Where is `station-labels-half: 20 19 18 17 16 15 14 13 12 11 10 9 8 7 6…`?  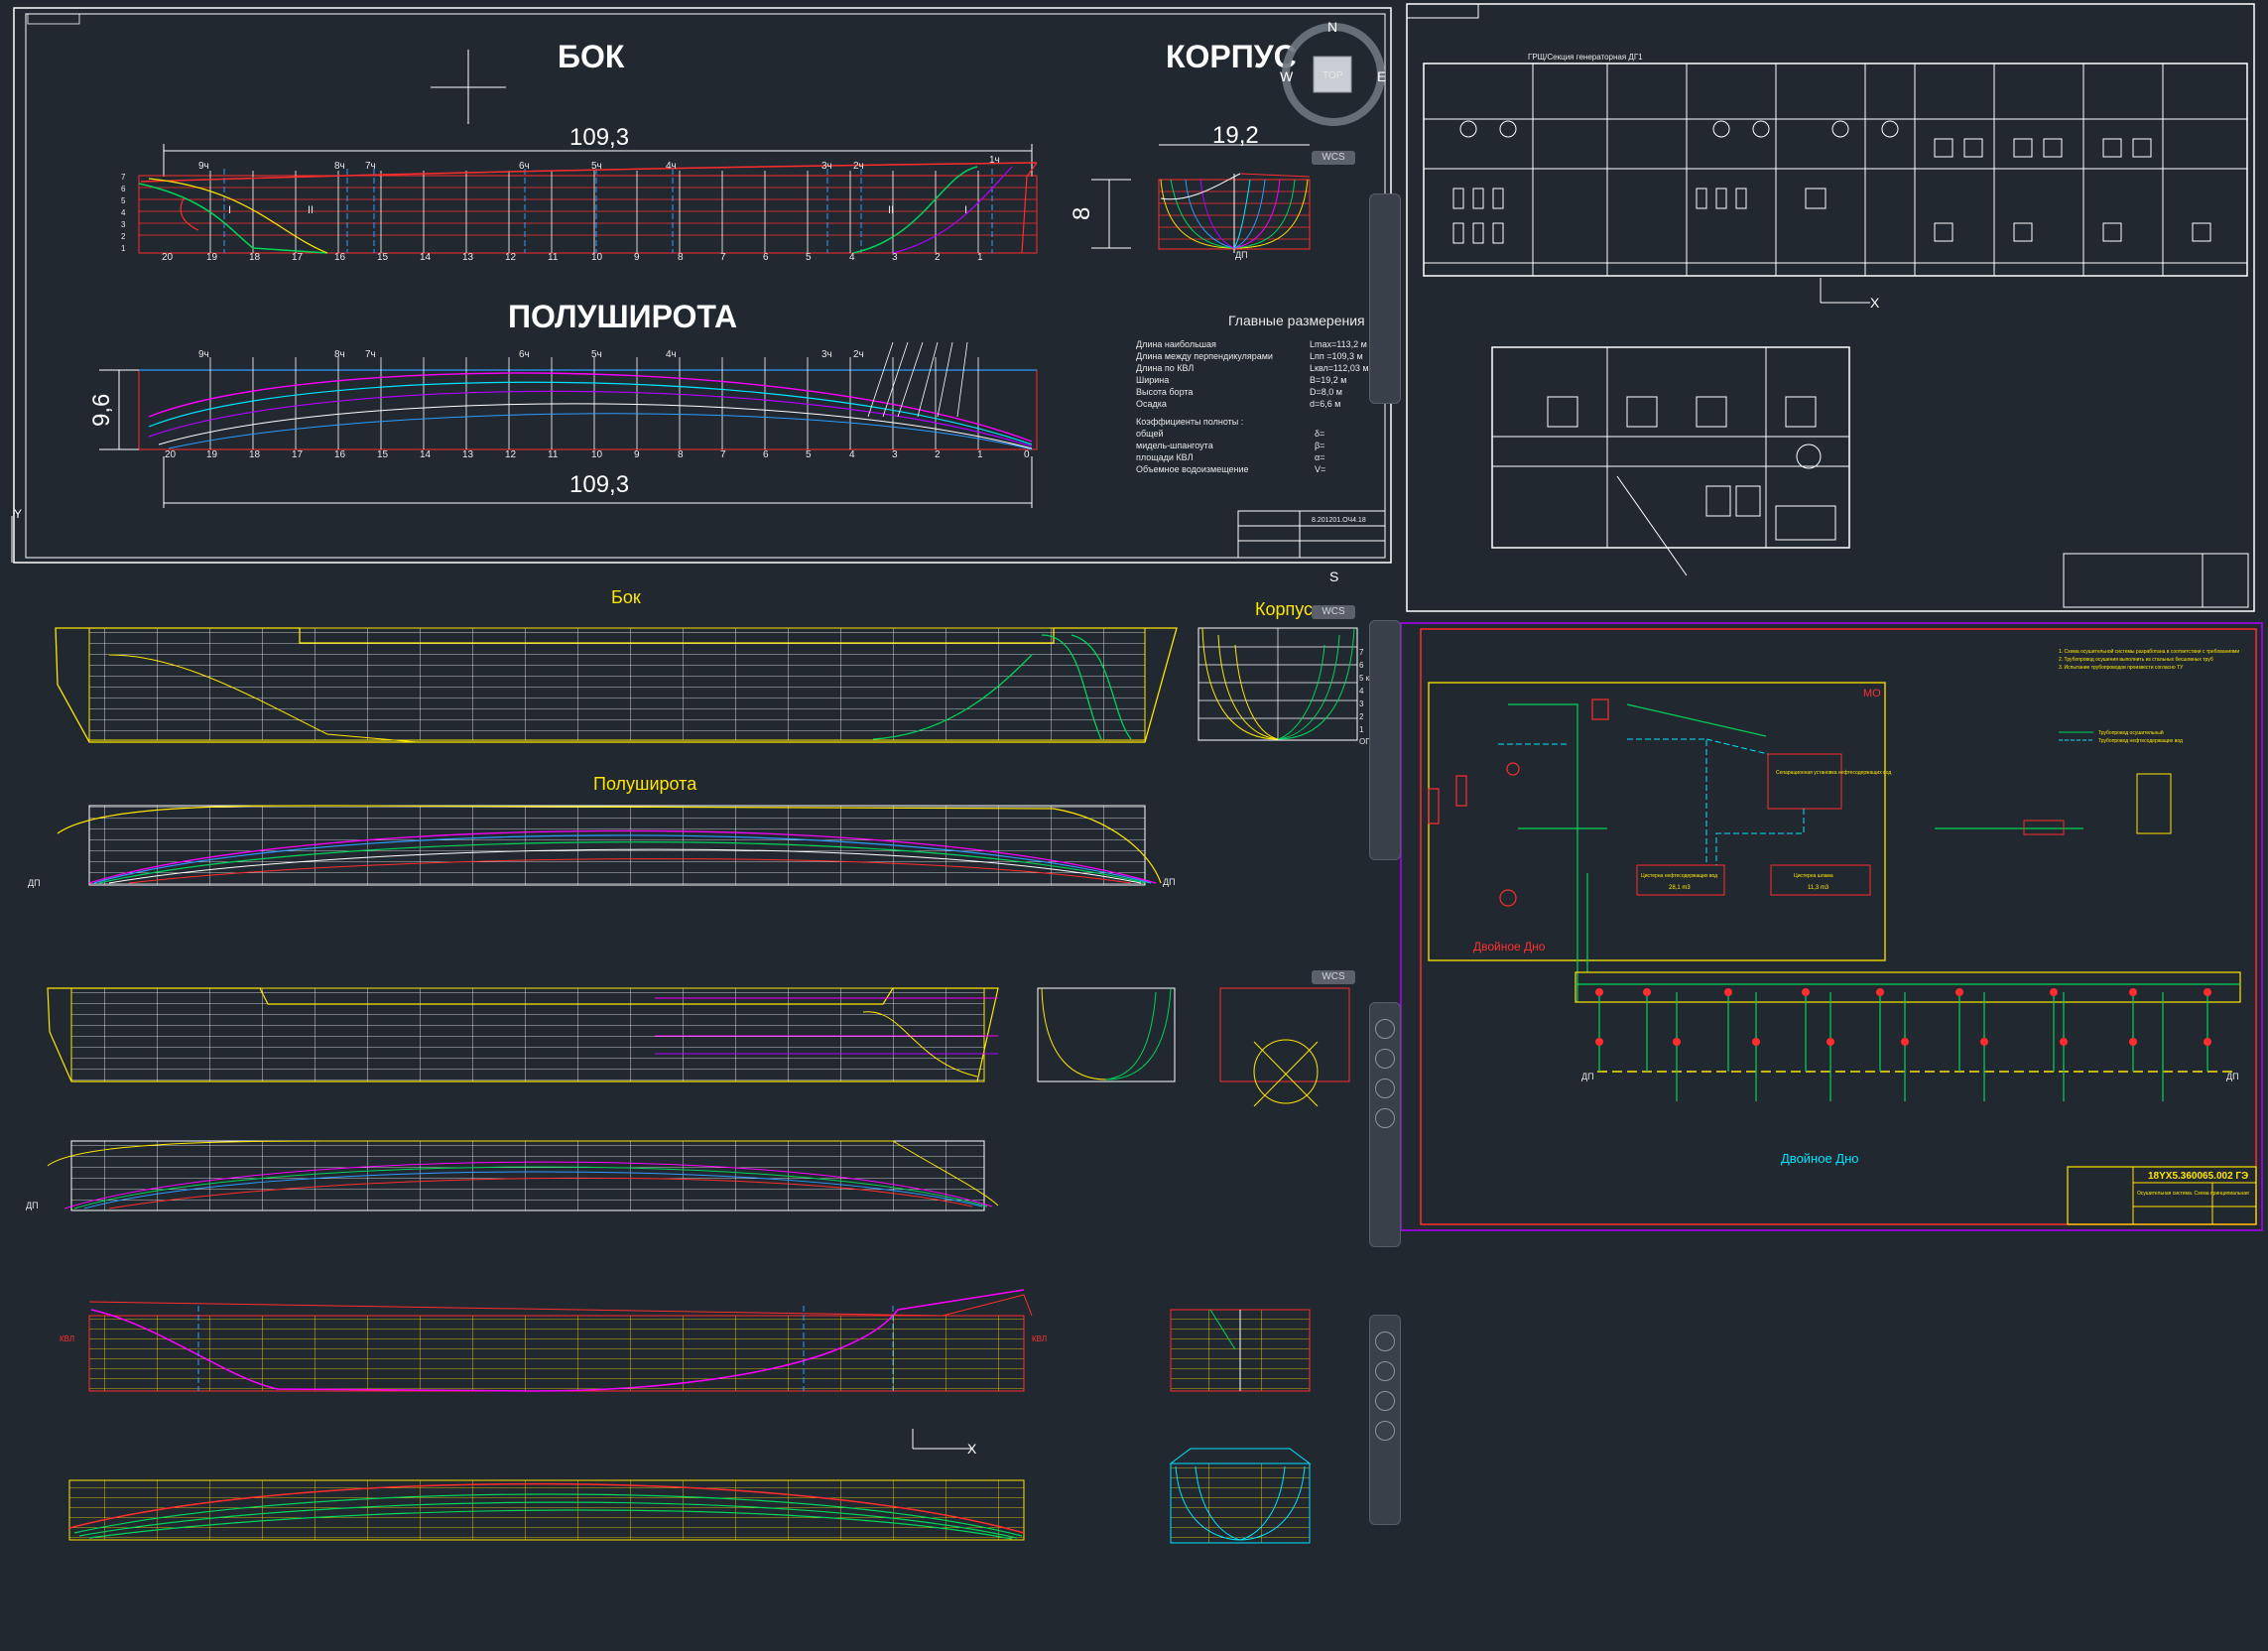 station-labels-half: 20 19 18 17 16 15 14 13 12 11 10 9 8 7 6… is located at coordinates (597, 454).